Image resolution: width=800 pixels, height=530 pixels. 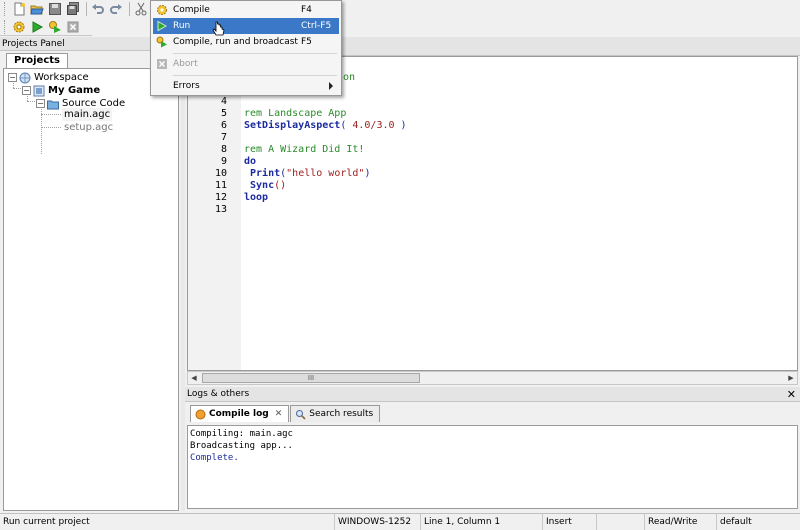 I want to click on code-line-8: rem A Wizard Did It!, so click(x=304, y=149).